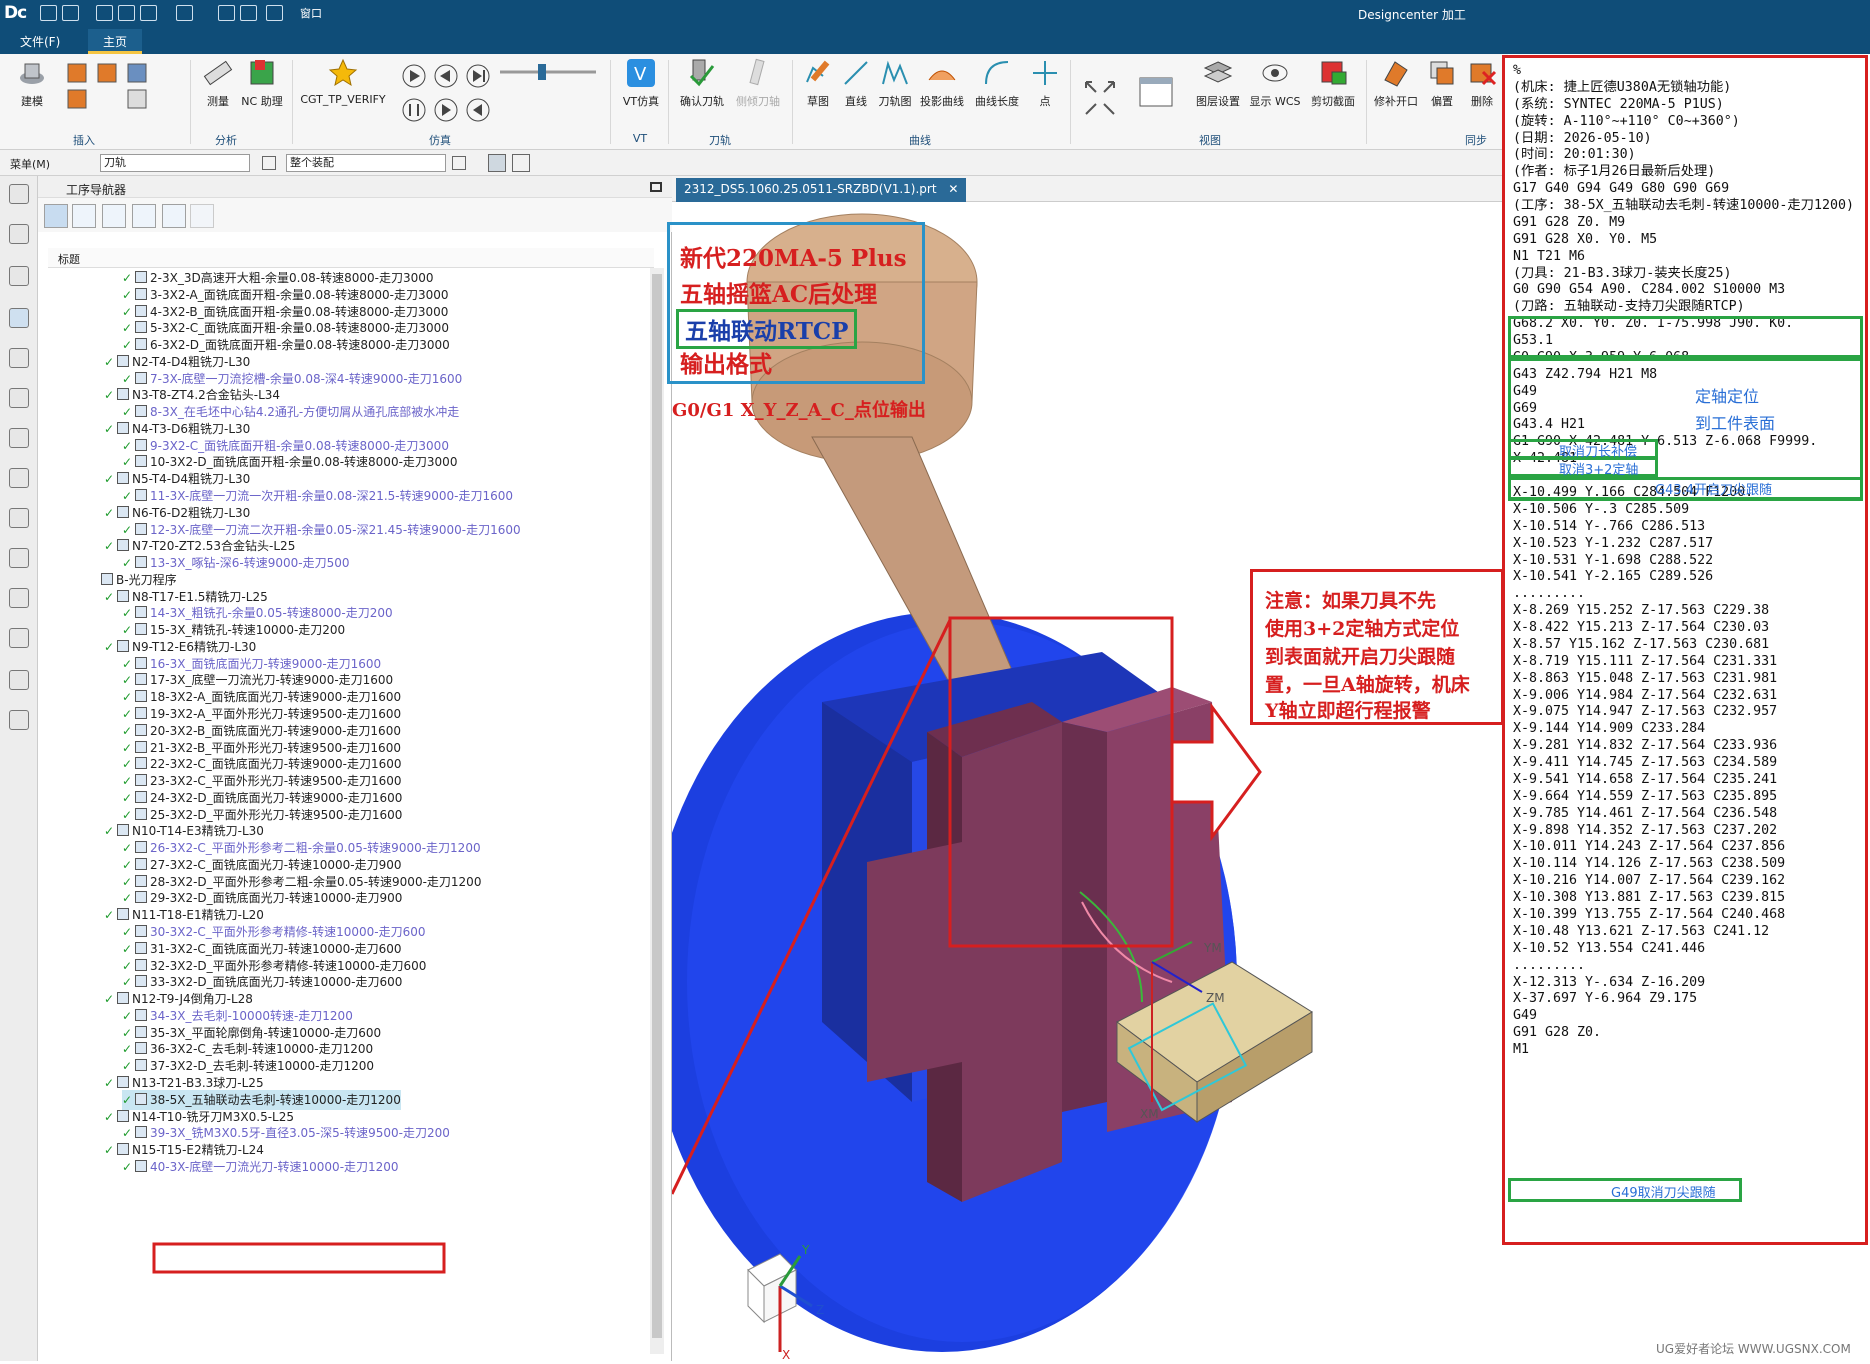 This screenshot has height=1364, width=1870. What do you see at coordinates (262, 72) in the screenshot?
I see `nc-assistant-icon` at bounding box center [262, 72].